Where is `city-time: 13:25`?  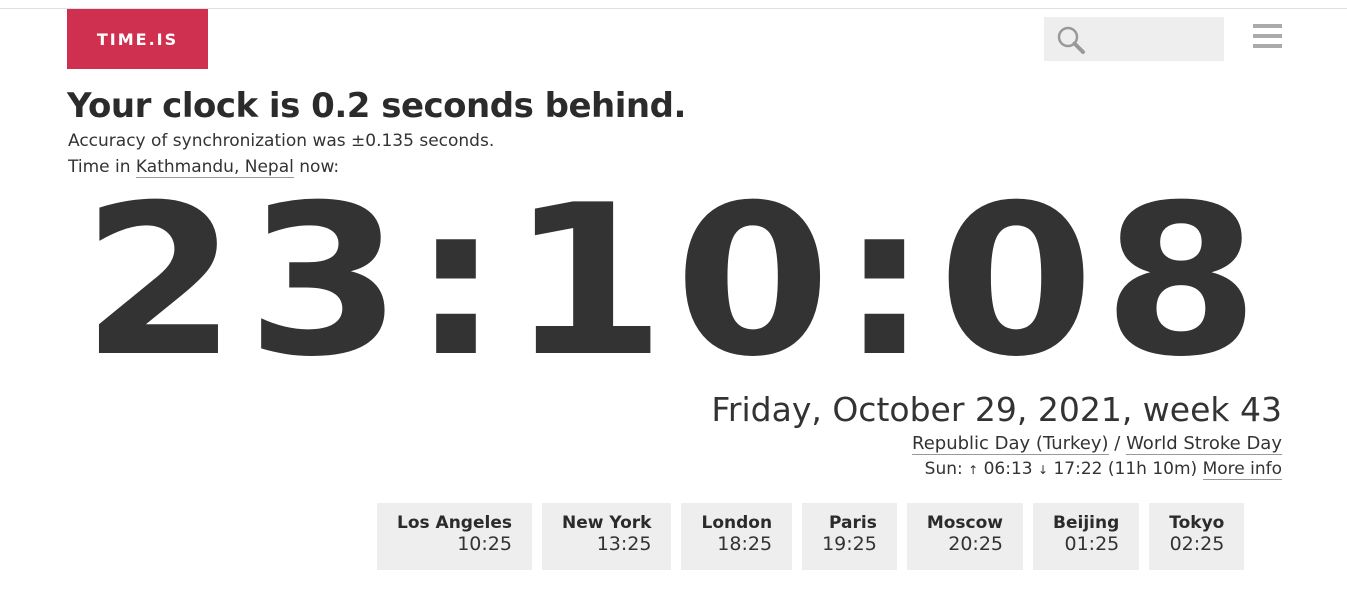 city-time: 13:25 is located at coordinates (624, 544).